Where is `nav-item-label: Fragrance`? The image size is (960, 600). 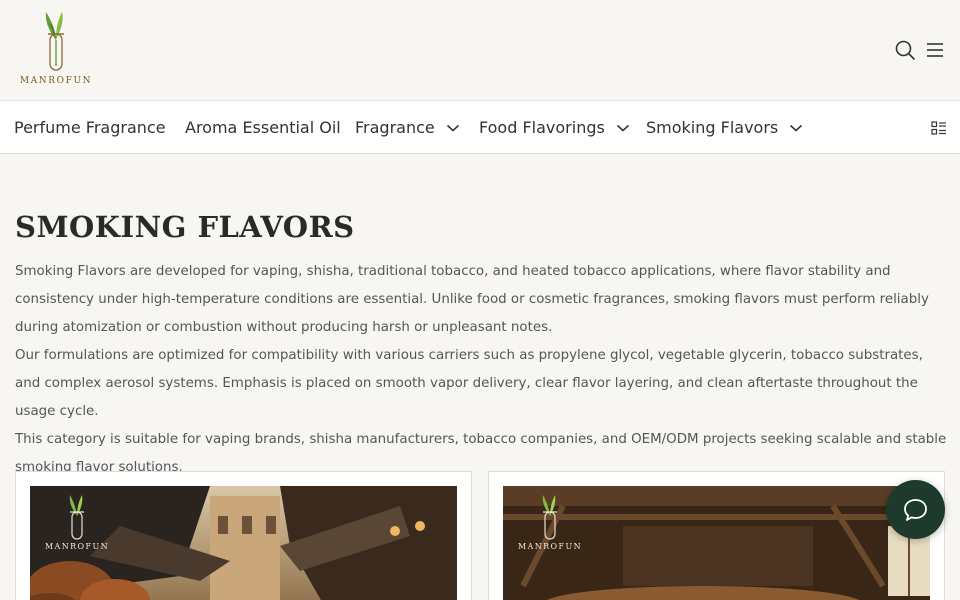 nav-item-label: Fragrance is located at coordinates (395, 127).